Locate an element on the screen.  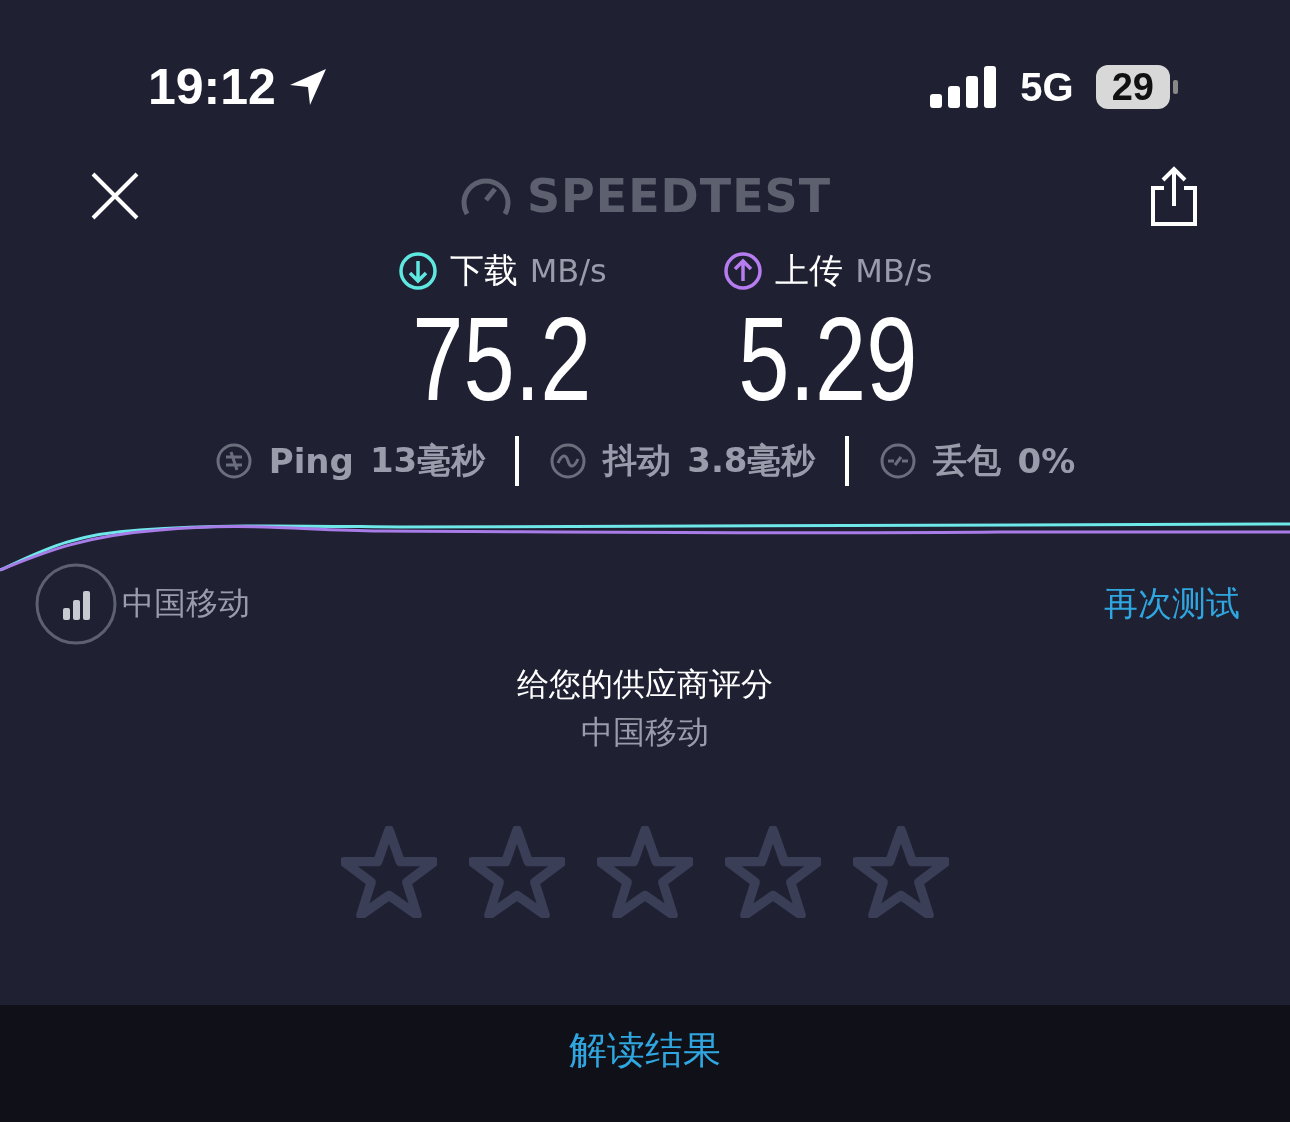
carrier-name: 中国移动 is located at coordinates (186, 603).